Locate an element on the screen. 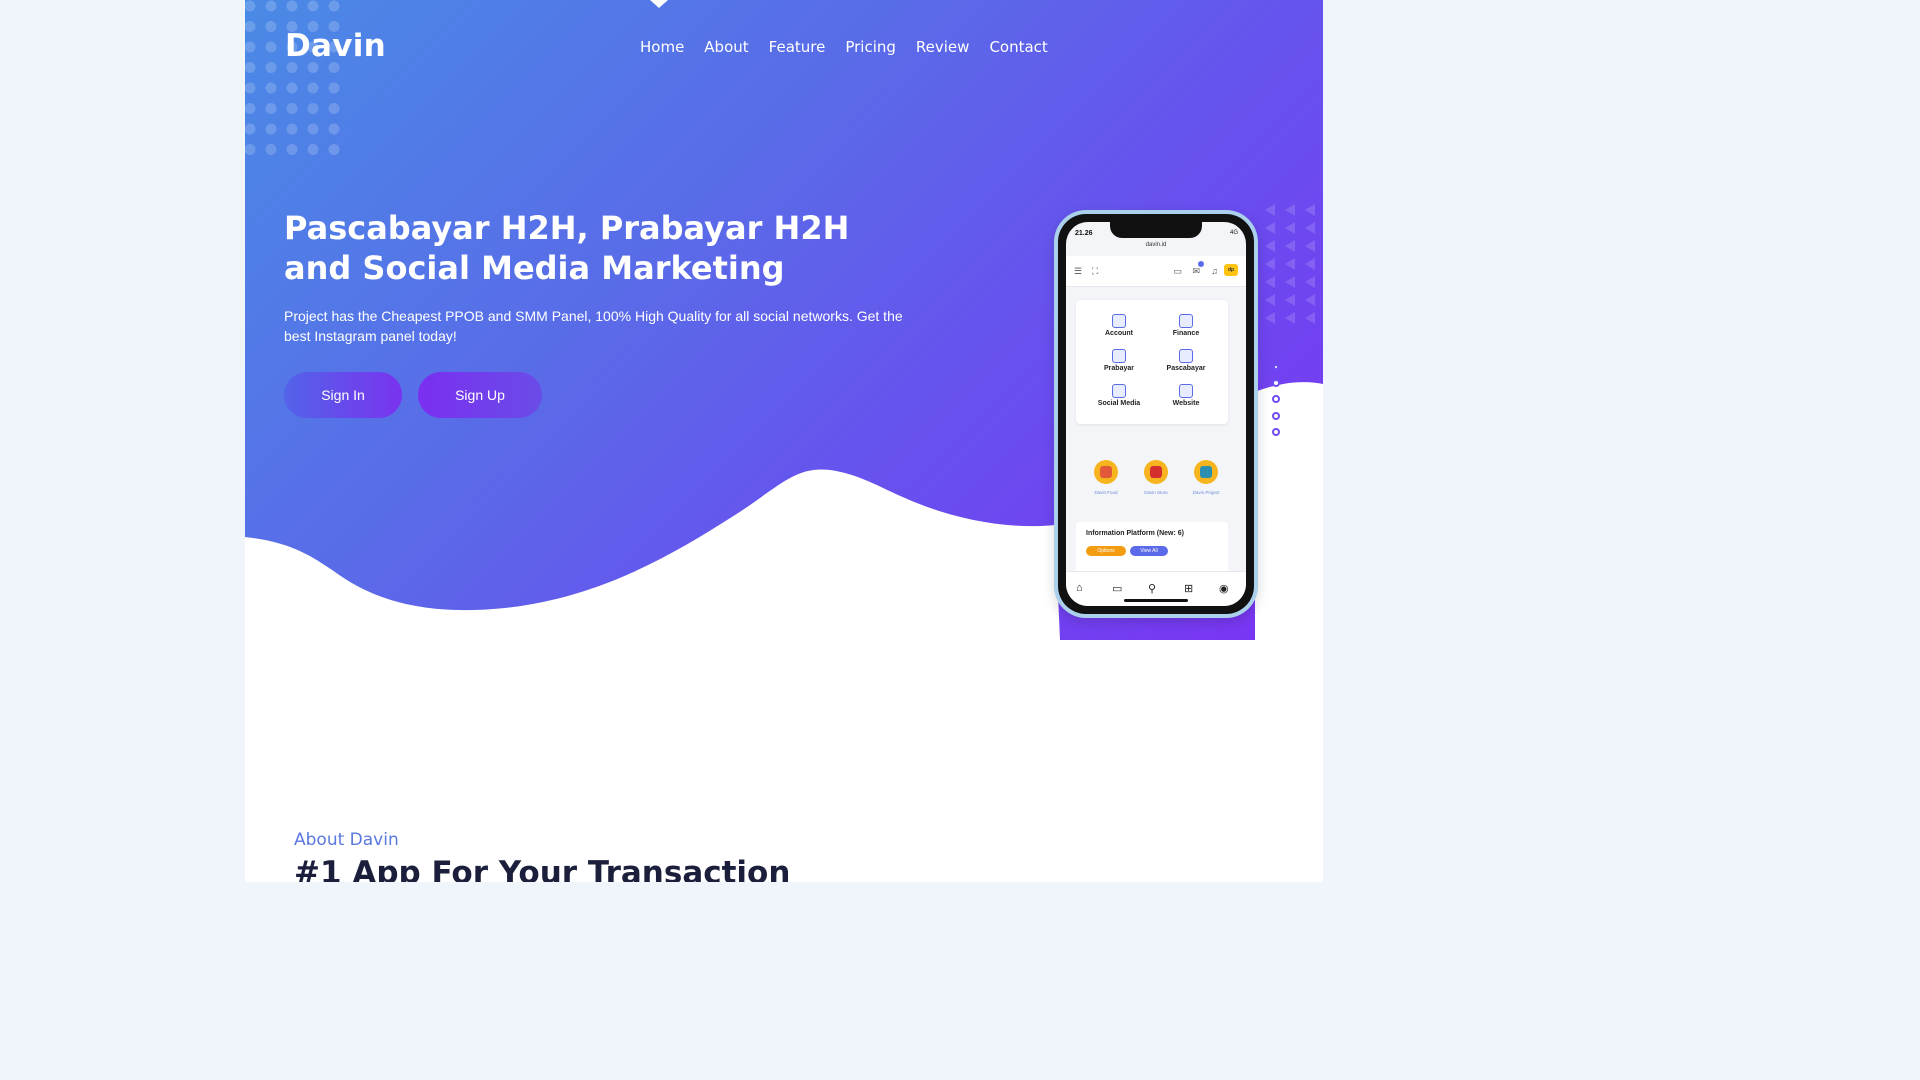 The image size is (1920, 1080). sign-up-button: Sign Up is located at coordinates (480, 395).